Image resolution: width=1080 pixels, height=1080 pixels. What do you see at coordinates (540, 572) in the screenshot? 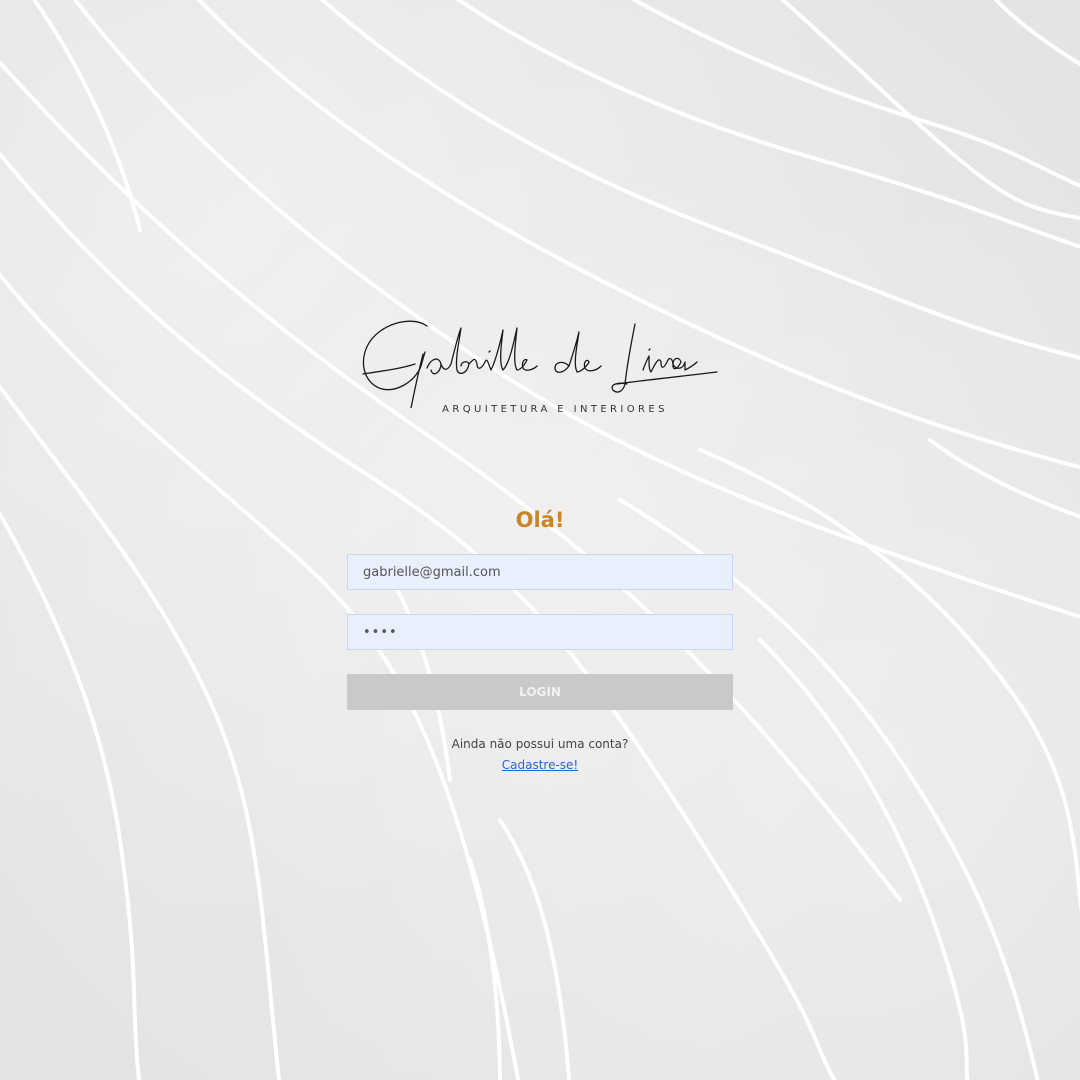
I see `email-field` at bounding box center [540, 572].